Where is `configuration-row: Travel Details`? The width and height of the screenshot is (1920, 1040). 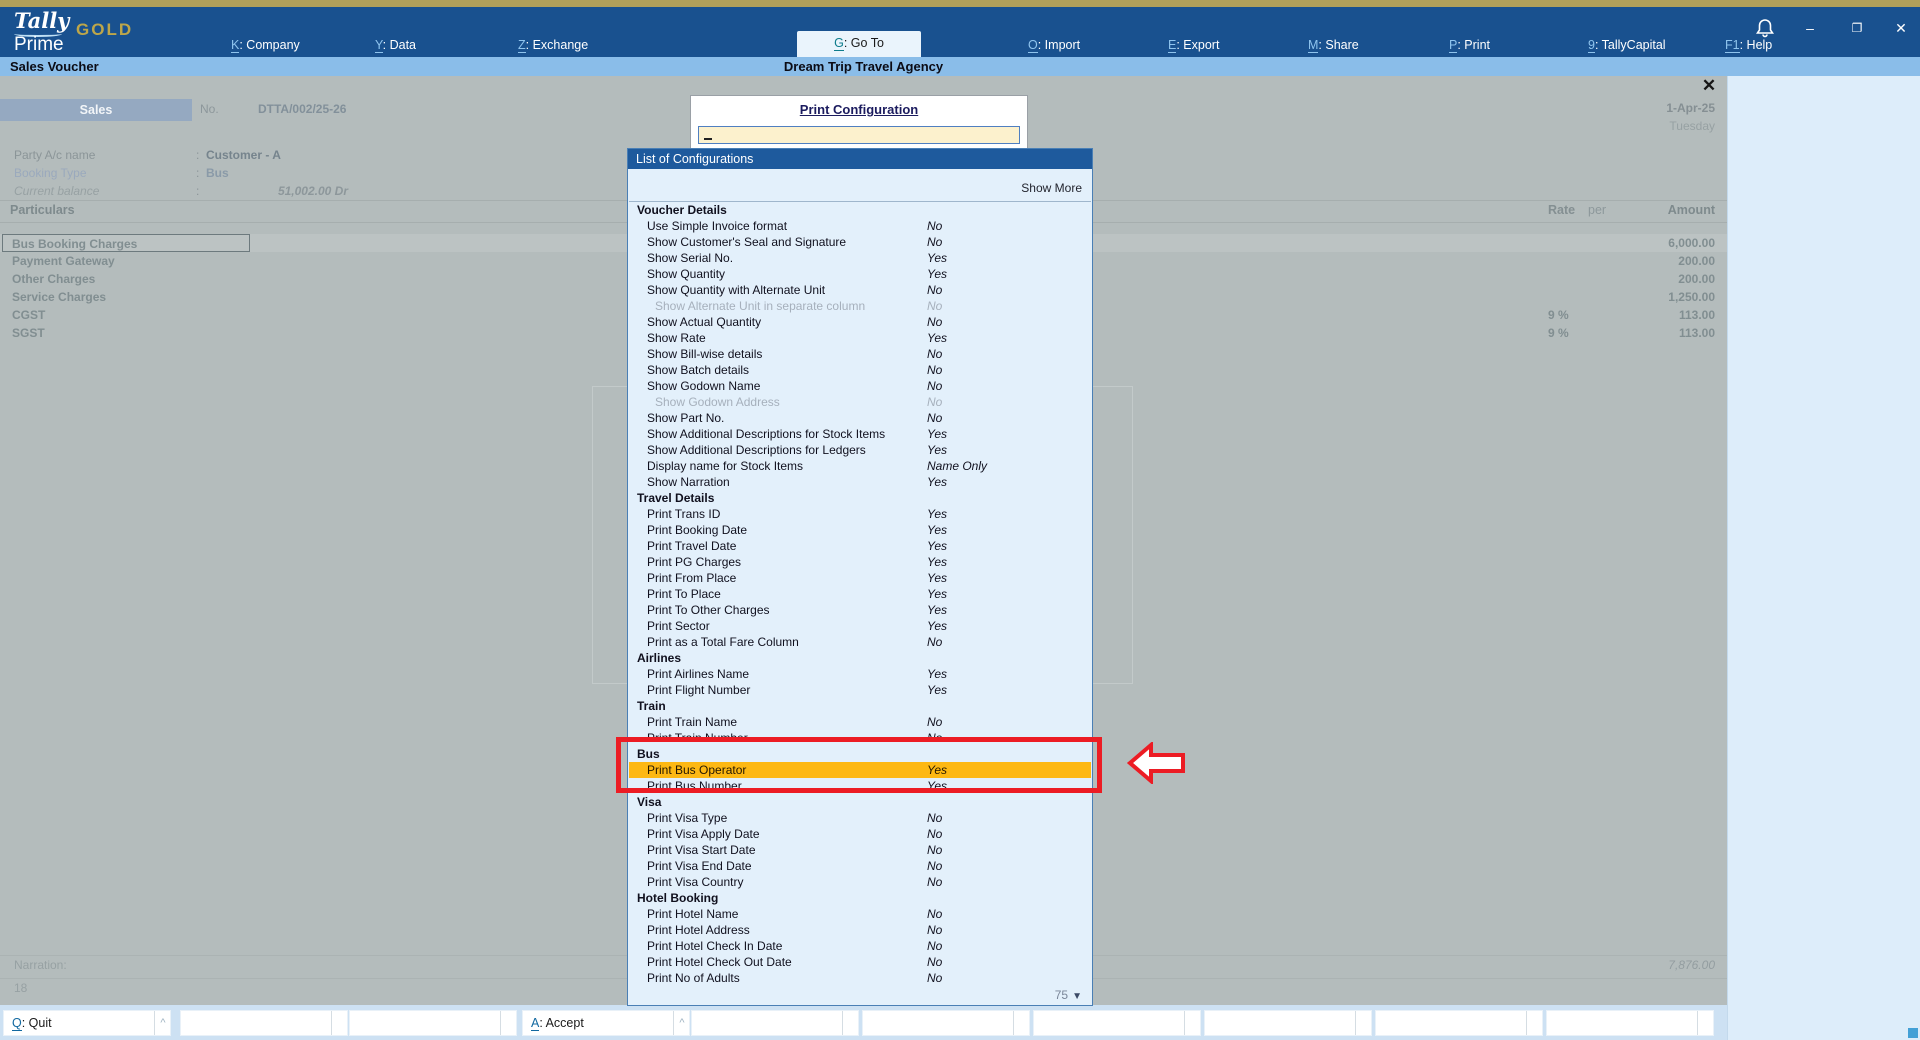
configuration-row: Travel Details is located at coordinates (860, 498).